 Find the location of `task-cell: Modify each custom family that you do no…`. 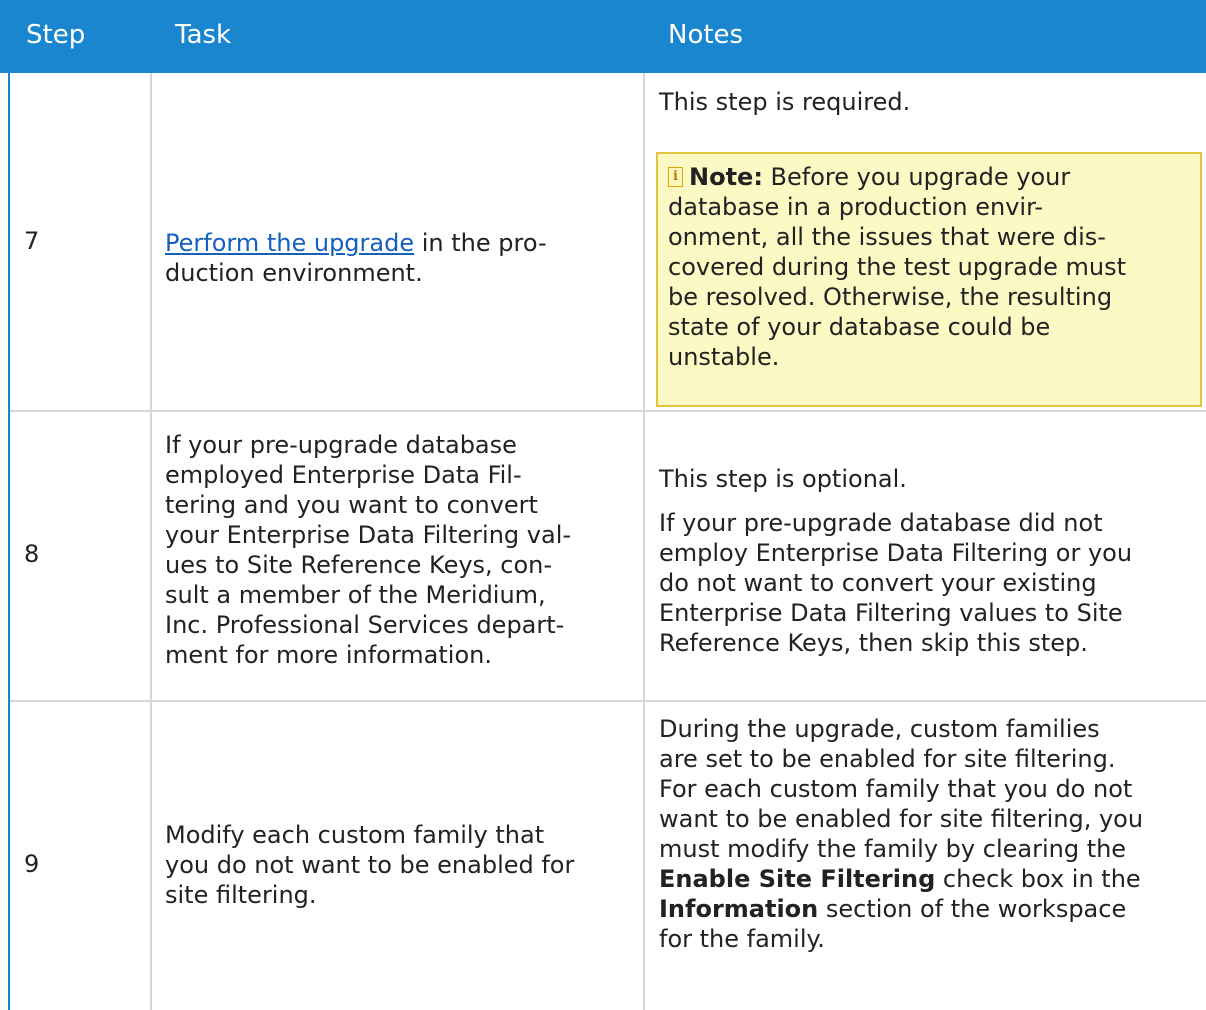

task-cell: Modify each custom family that you do no… is located at coordinates (370, 865).